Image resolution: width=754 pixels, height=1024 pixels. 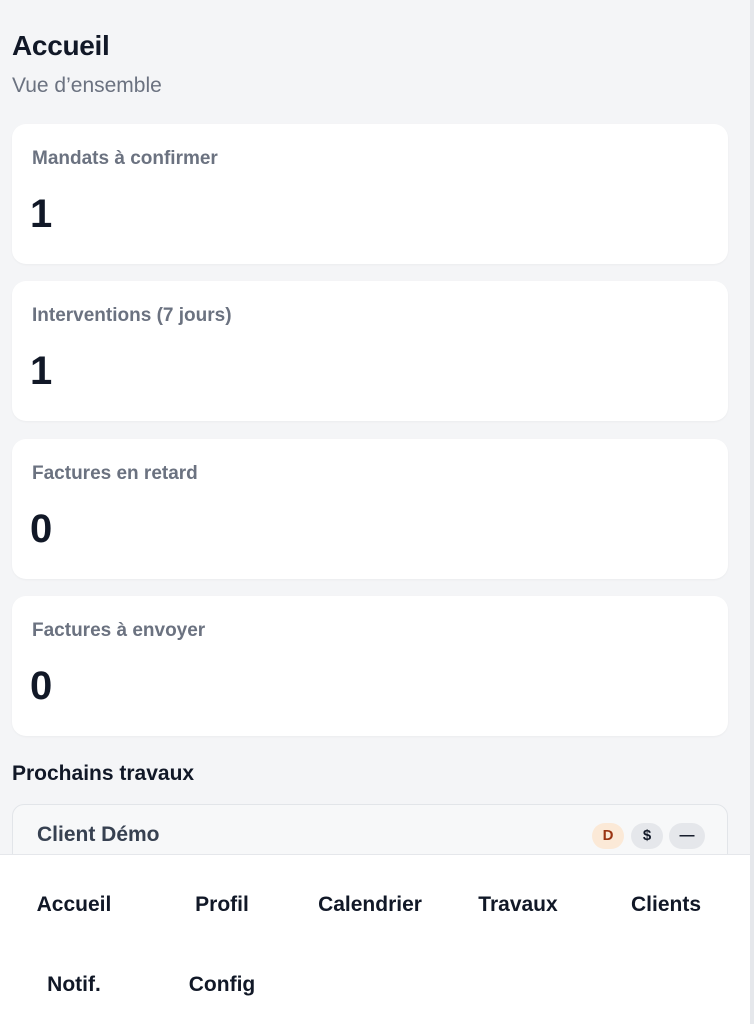 I want to click on pending-status-badge: —, so click(x=687, y=836).